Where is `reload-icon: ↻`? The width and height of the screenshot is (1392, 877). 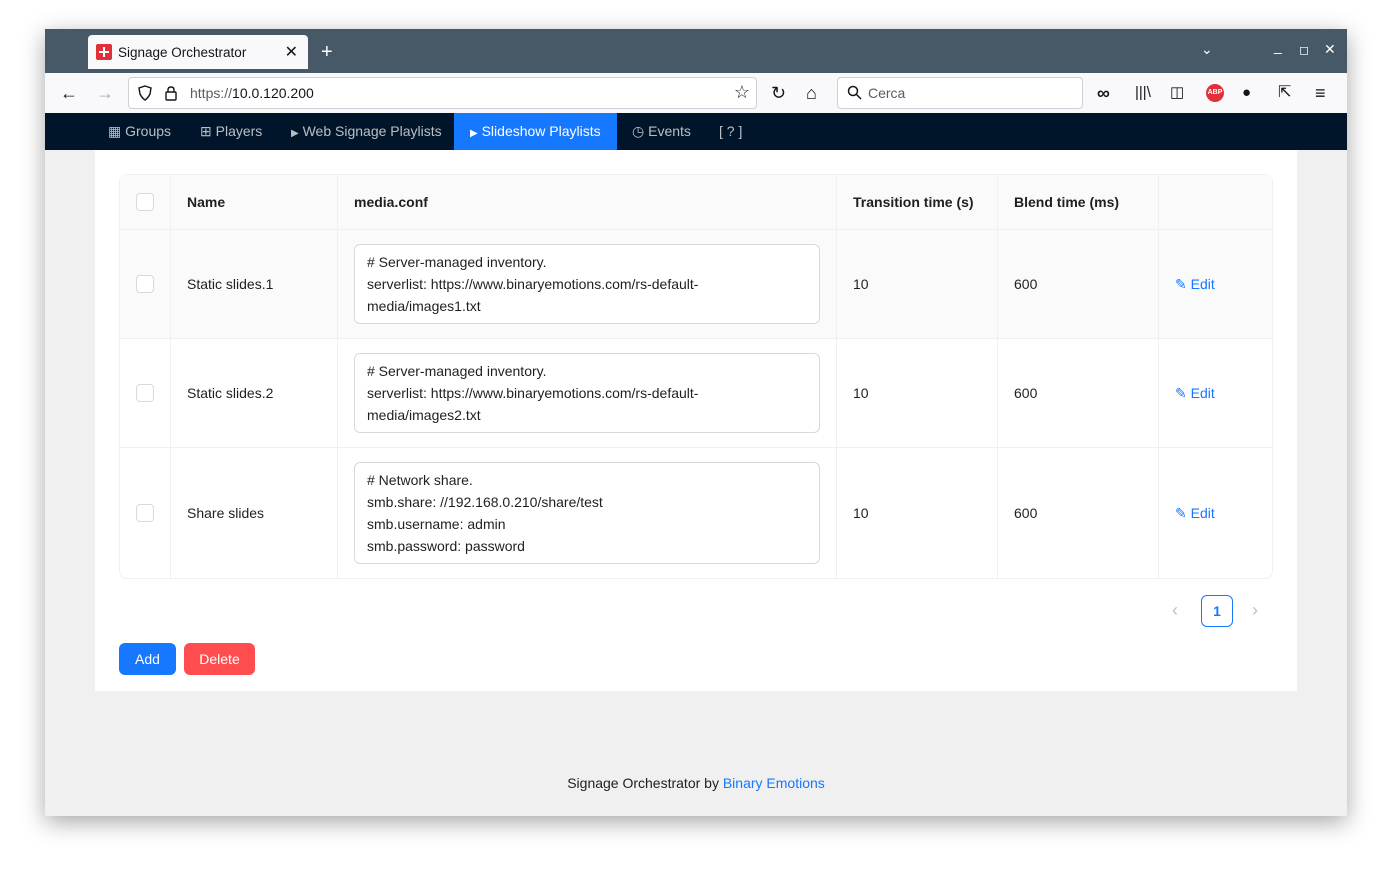
reload-icon: ↻ is located at coordinates (778, 93).